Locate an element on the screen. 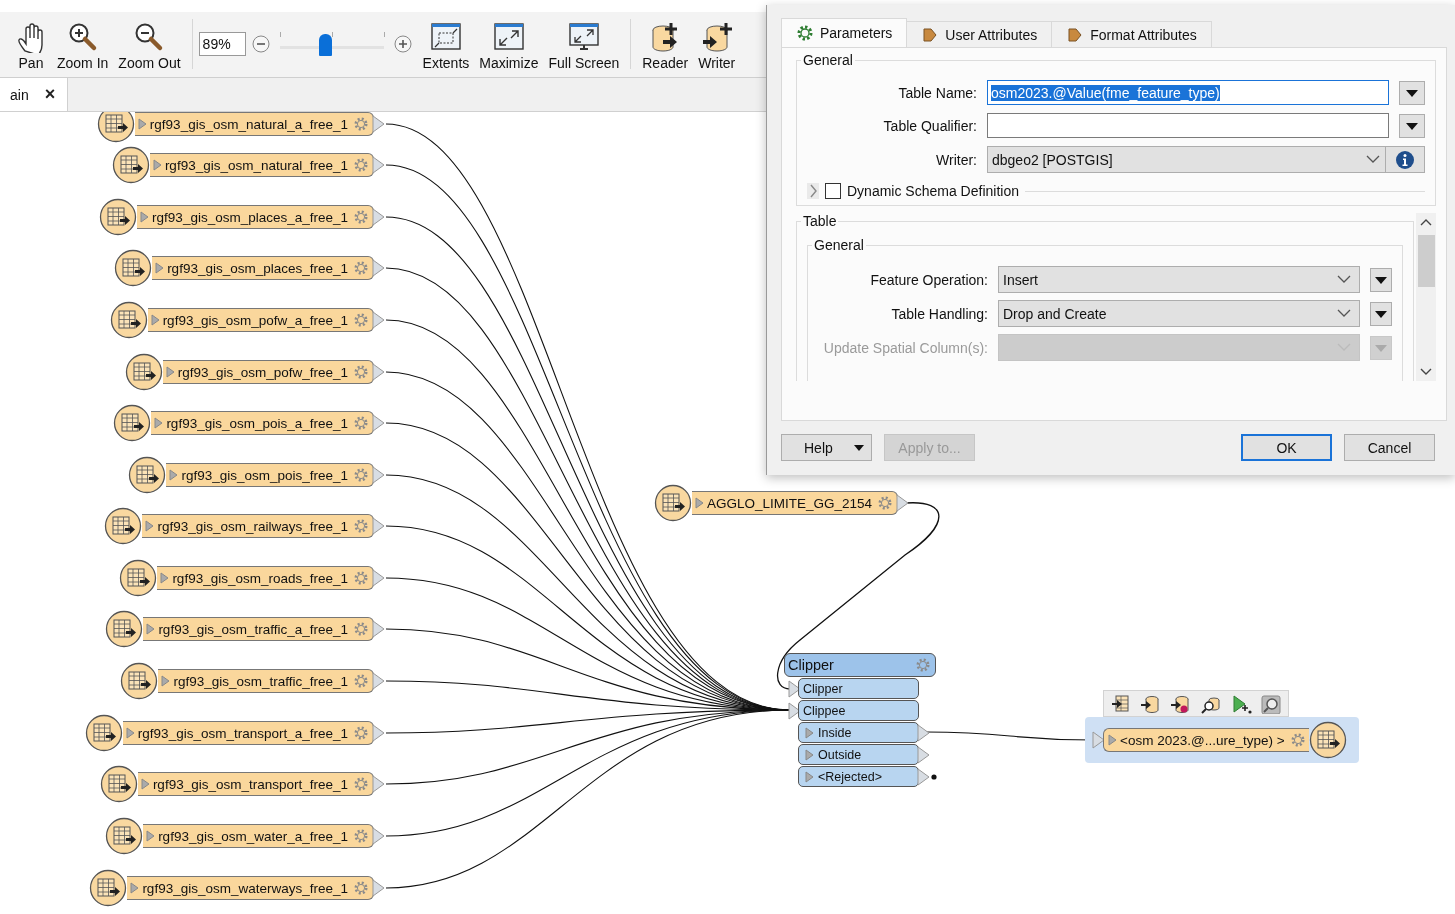  tab: Format Attributes is located at coordinates (1131, 34).